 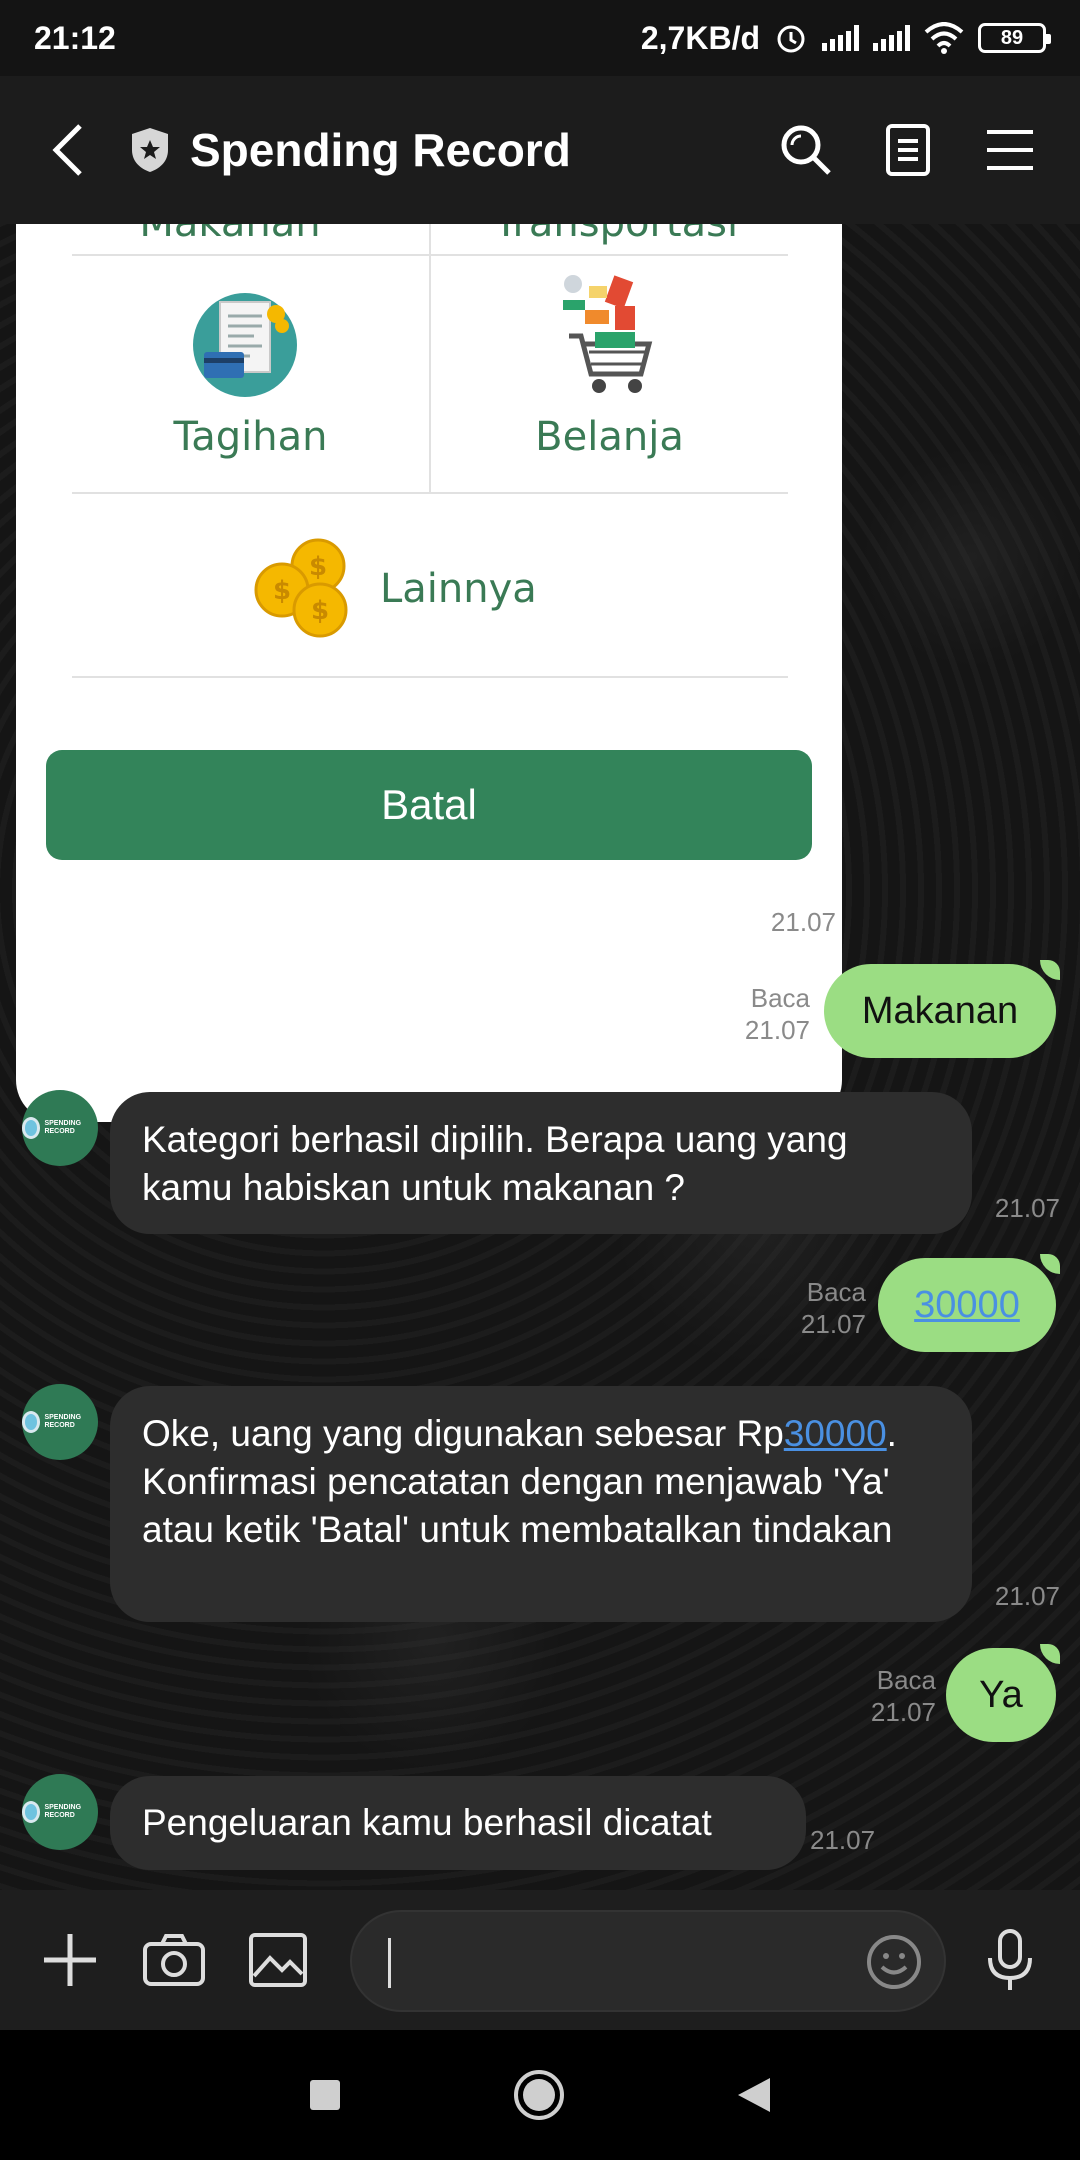 I want to click on search-button, so click(x=806, y=150).